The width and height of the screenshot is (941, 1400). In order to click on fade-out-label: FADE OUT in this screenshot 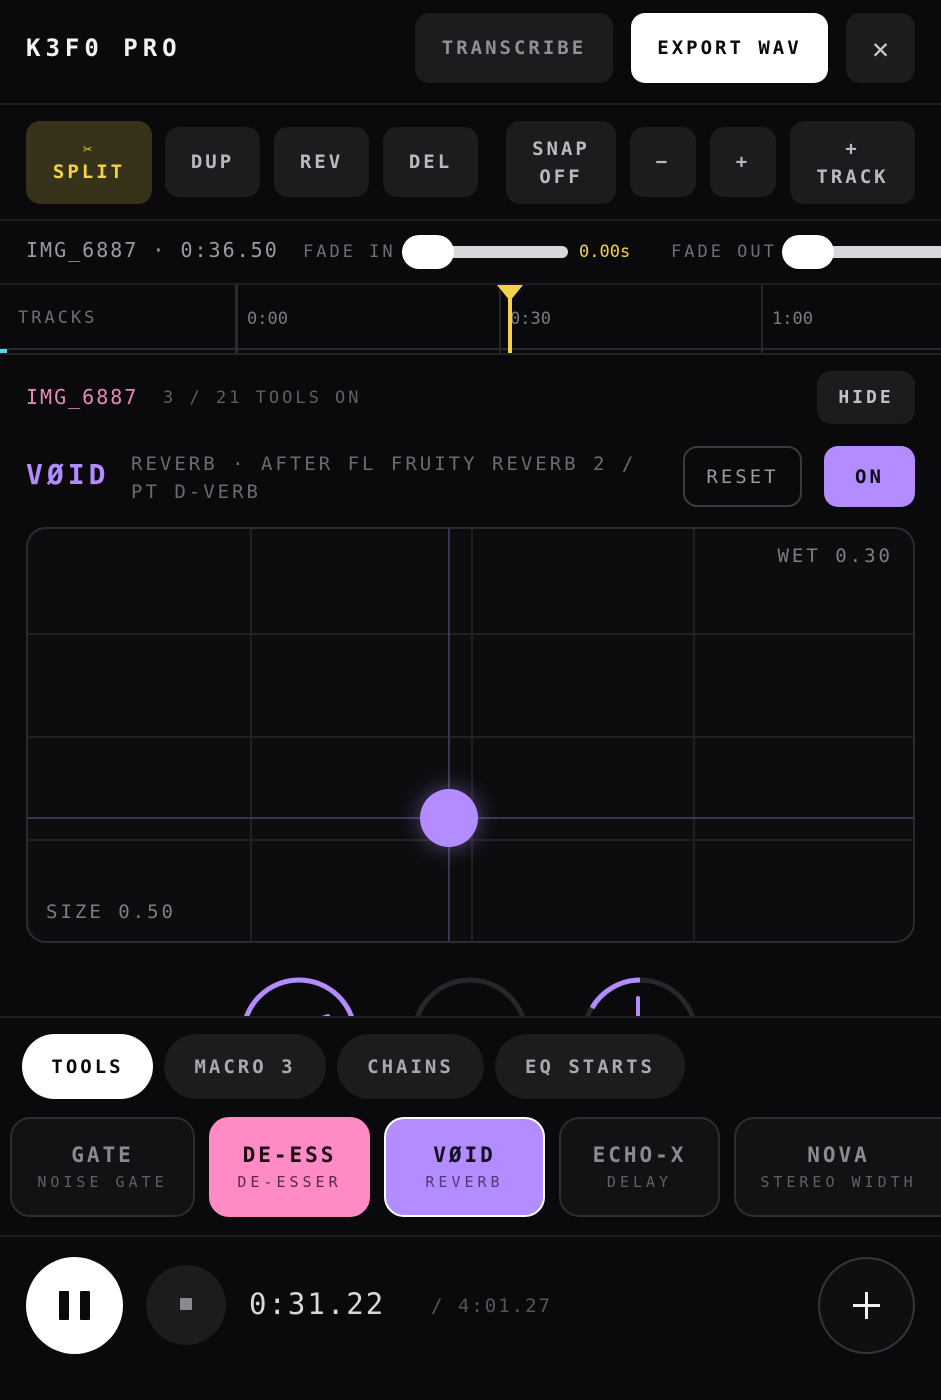, I will do `click(724, 252)`.